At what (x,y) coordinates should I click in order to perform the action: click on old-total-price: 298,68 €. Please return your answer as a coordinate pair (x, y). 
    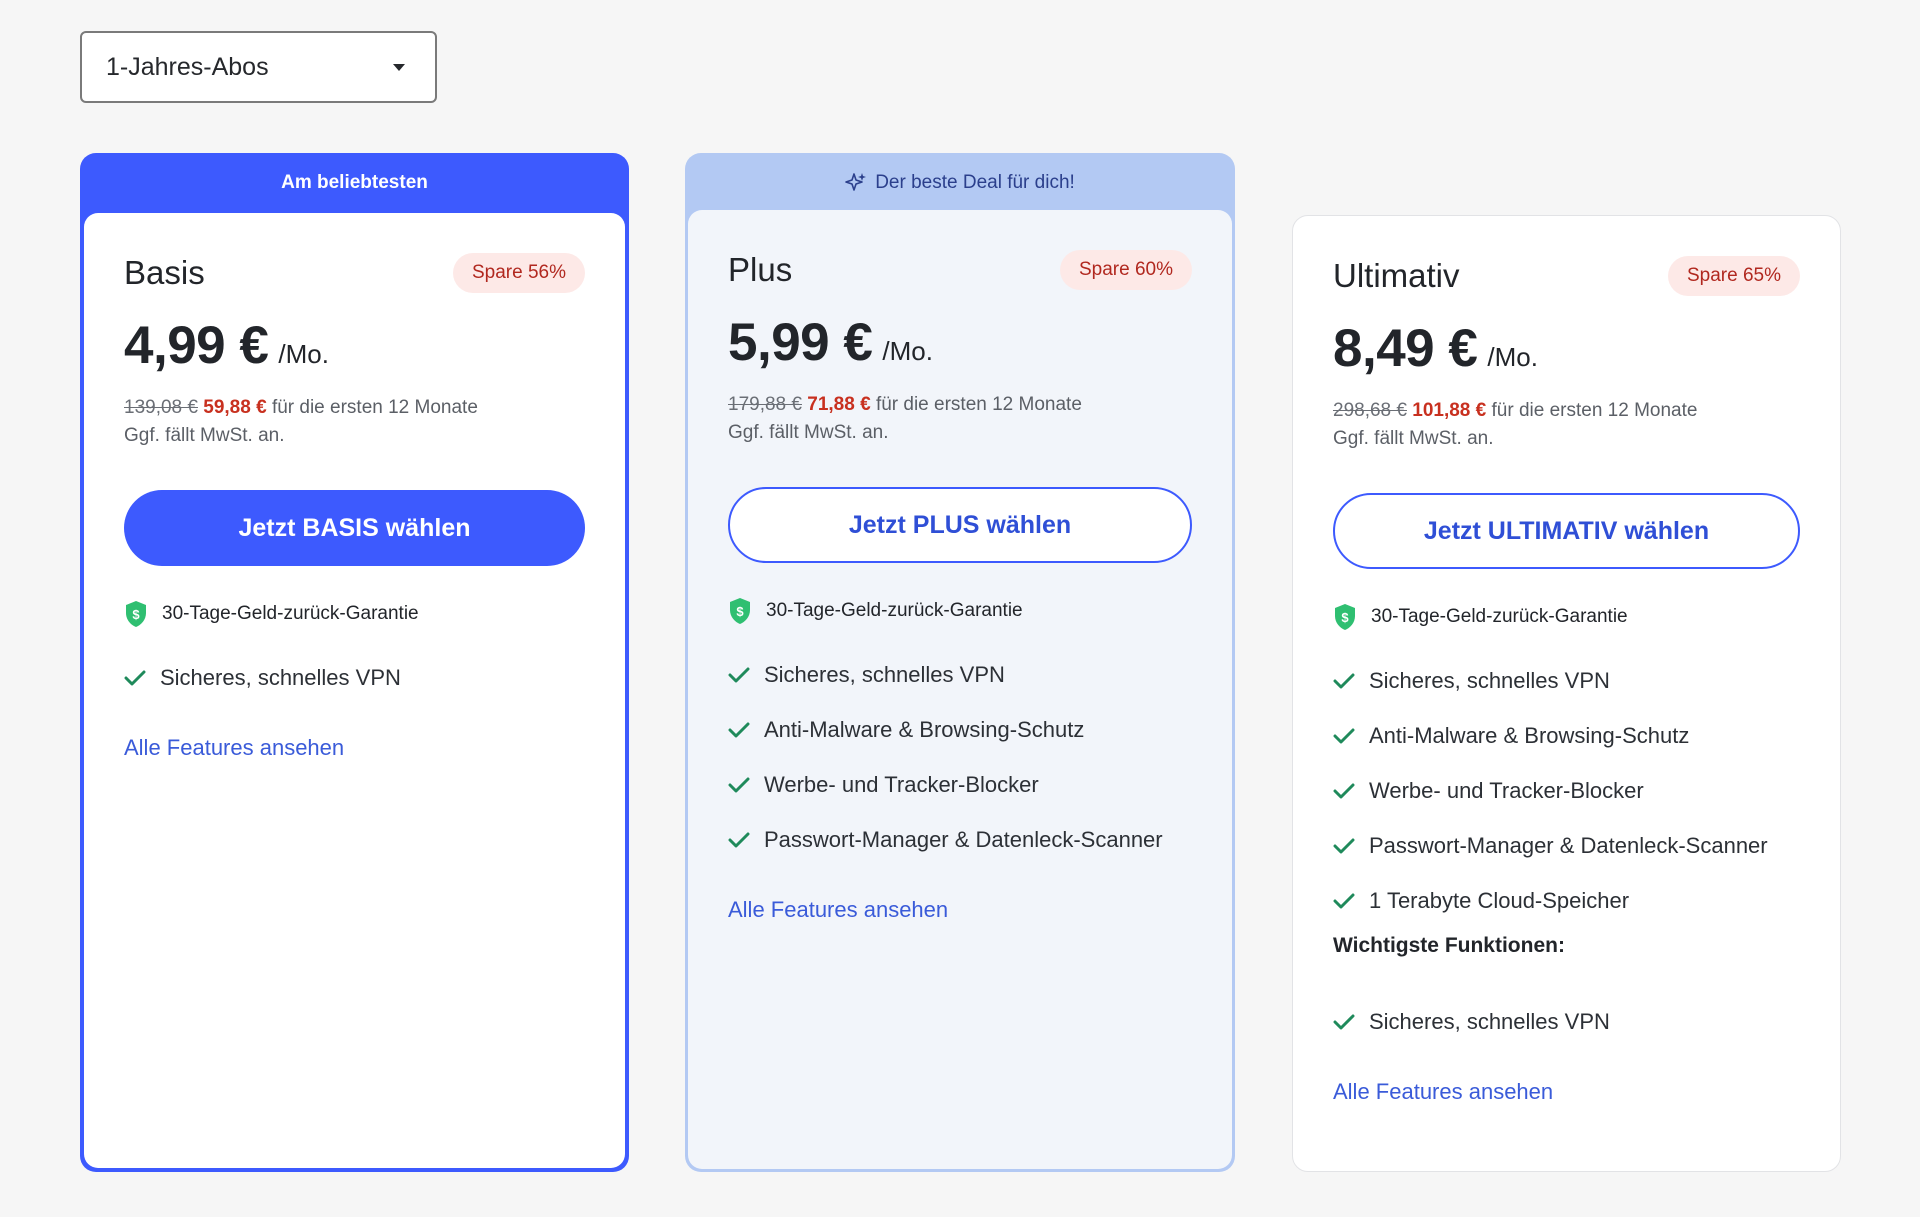
    Looking at the image, I should click on (1370, 410).